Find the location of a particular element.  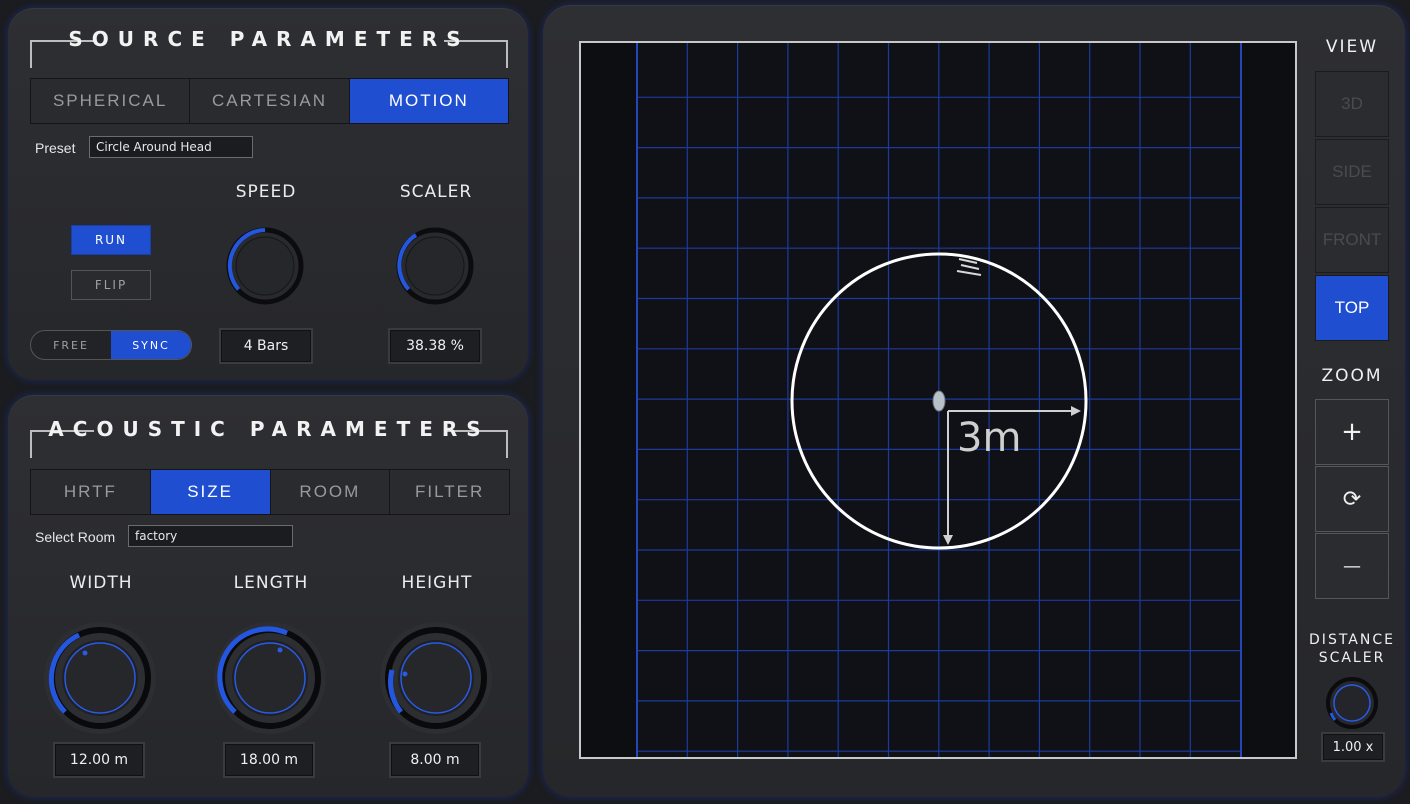

length-label: LENGTH is located at coordinates (271, 583).